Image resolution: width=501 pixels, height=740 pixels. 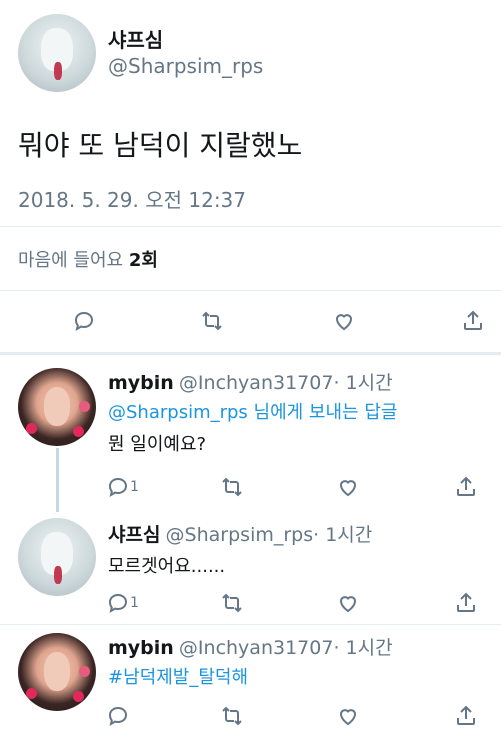 I want to click on section-divider, so click(x=250, y=353).